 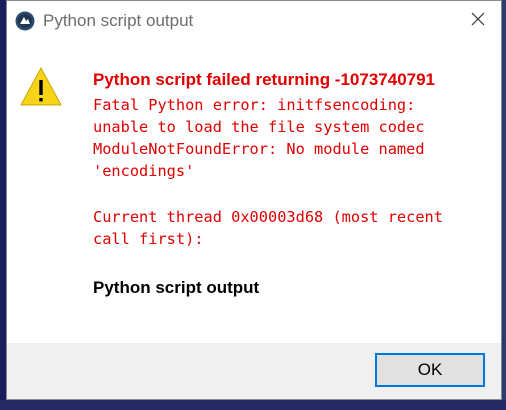 I want to click on error-line: 'encodings', so click(x=144, y=171).